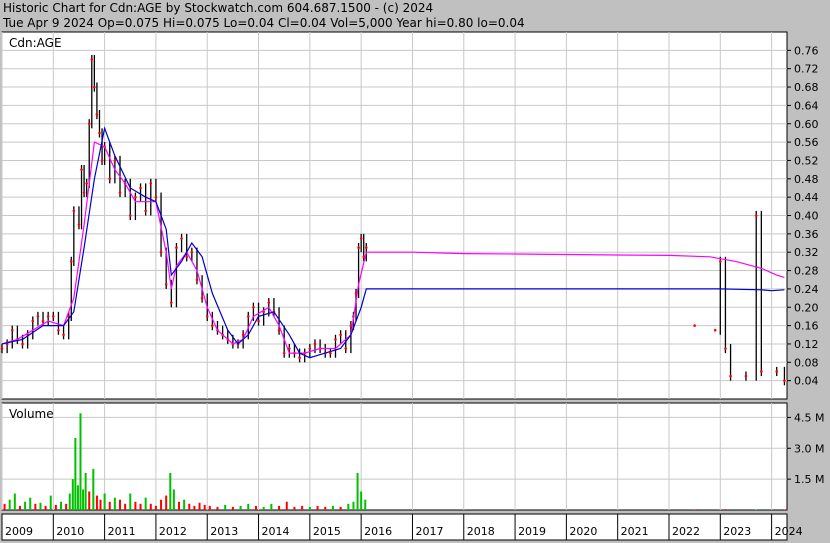 This screenshot has width=830, height=543. What do you see at coordinates (532, 531) in the screenshot?
I see `year-tick-label: 2019` at bounding box center [532, 531].